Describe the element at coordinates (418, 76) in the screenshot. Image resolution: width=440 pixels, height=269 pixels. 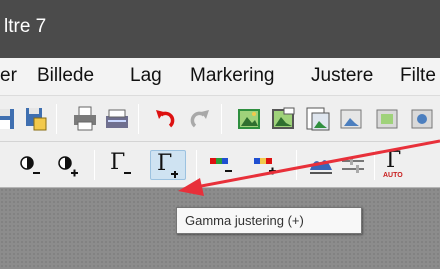
I see `menu-item-filtre: Filte` at that location.